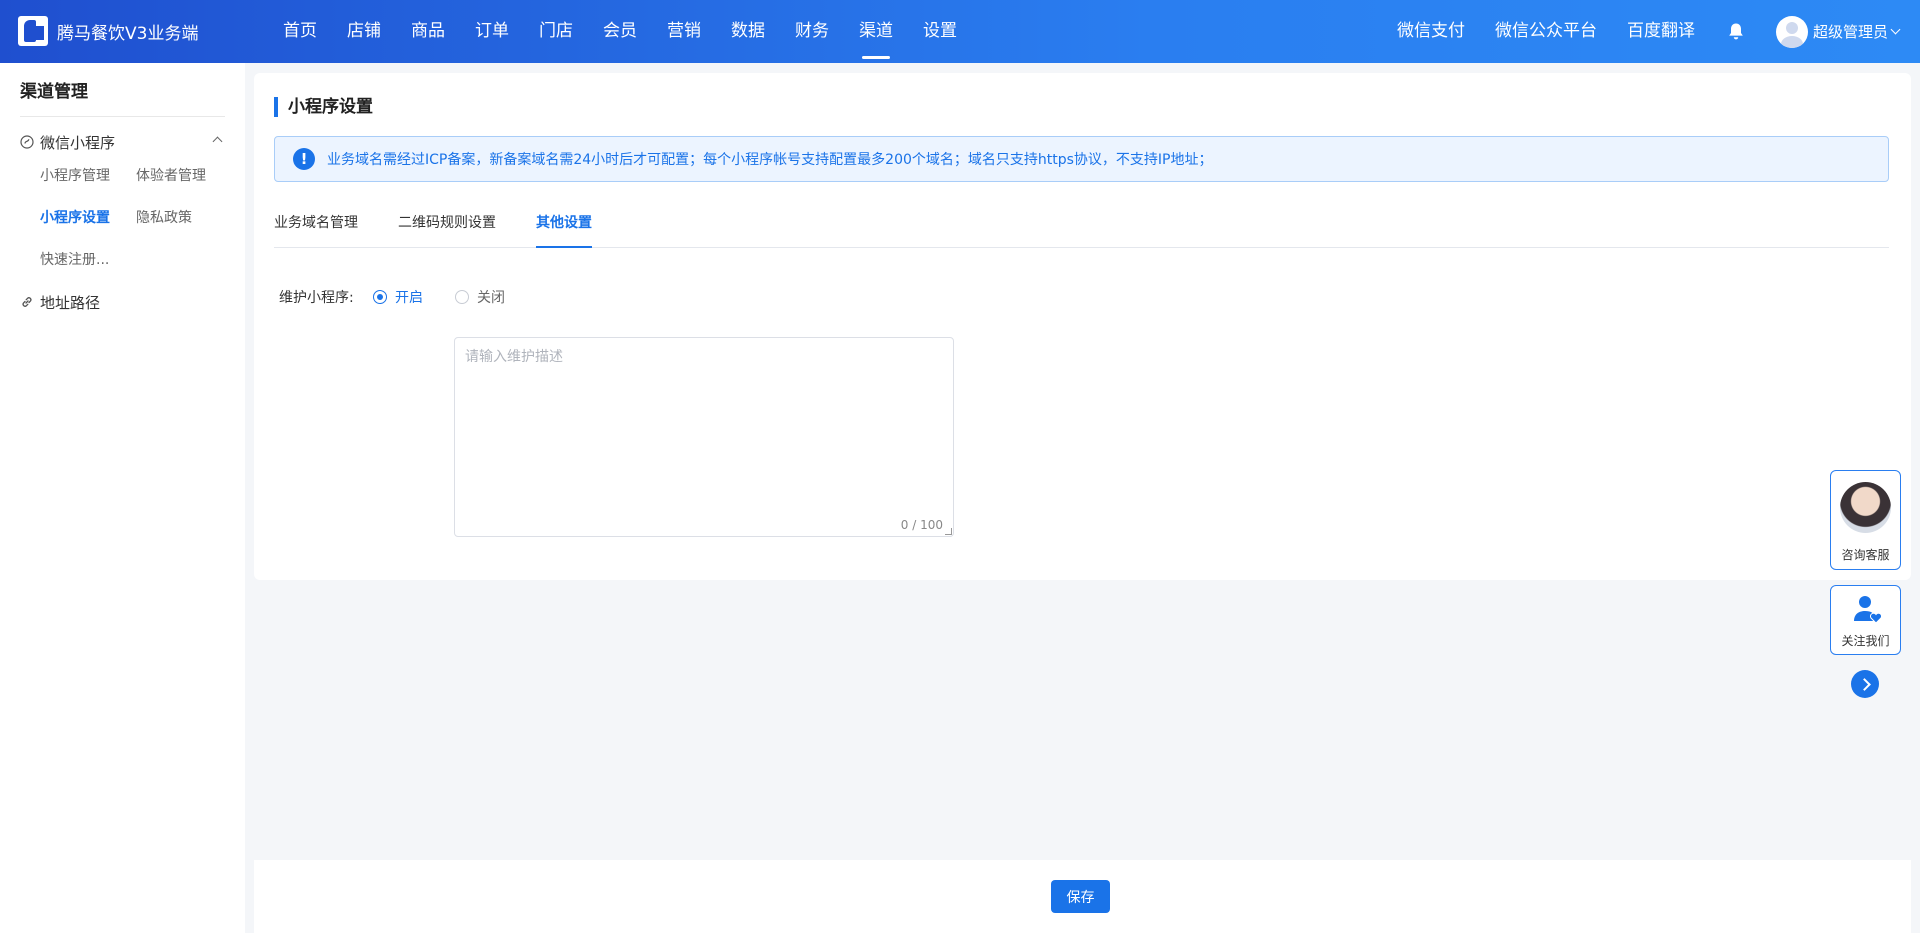  I want to click on save-button: 保存, so click(1080, 896).